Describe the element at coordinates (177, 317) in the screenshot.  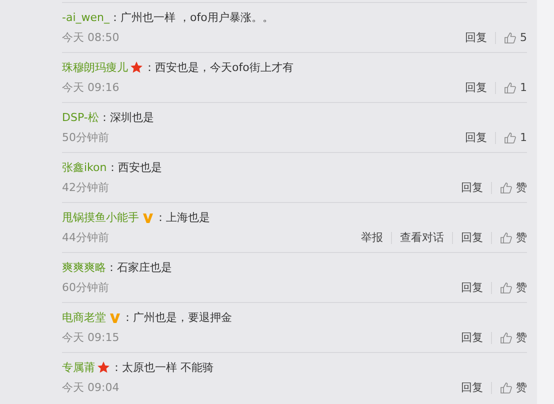
I see `comment-text: ：广州也是，要退押金` at that location.